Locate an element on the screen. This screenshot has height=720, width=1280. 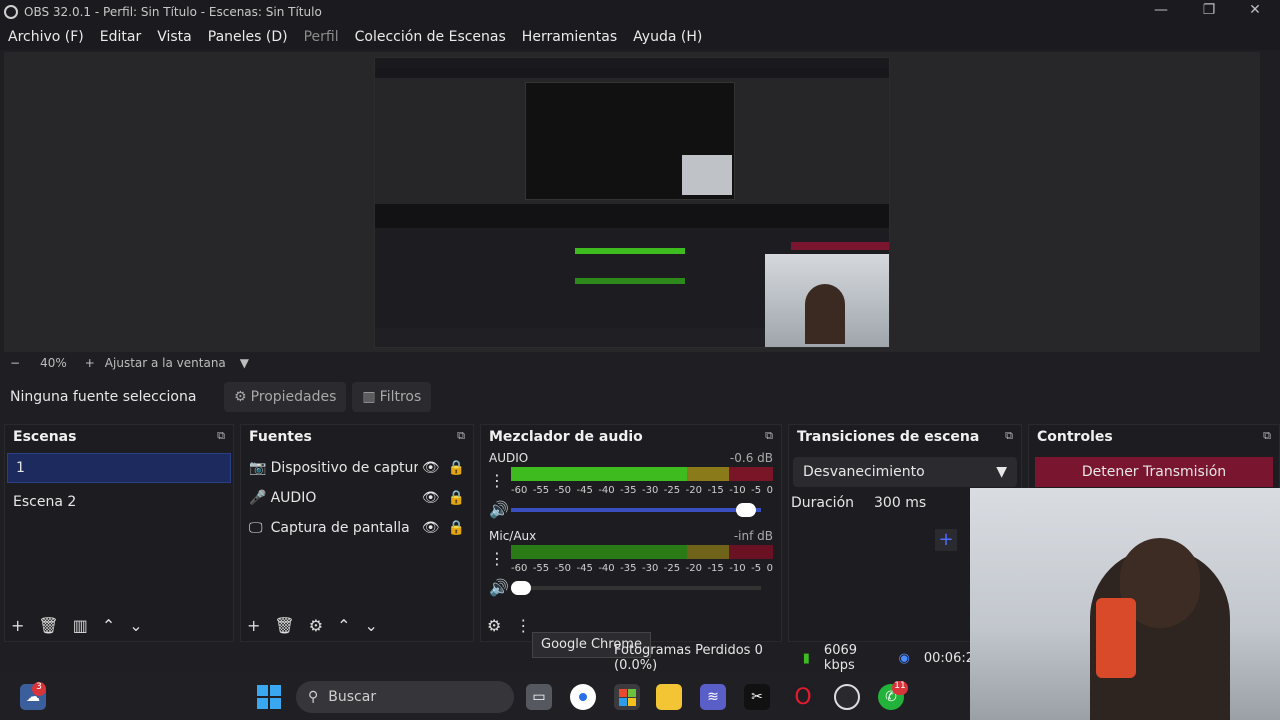
capcut-icon: ✂ is located at coordinates (757, 697).